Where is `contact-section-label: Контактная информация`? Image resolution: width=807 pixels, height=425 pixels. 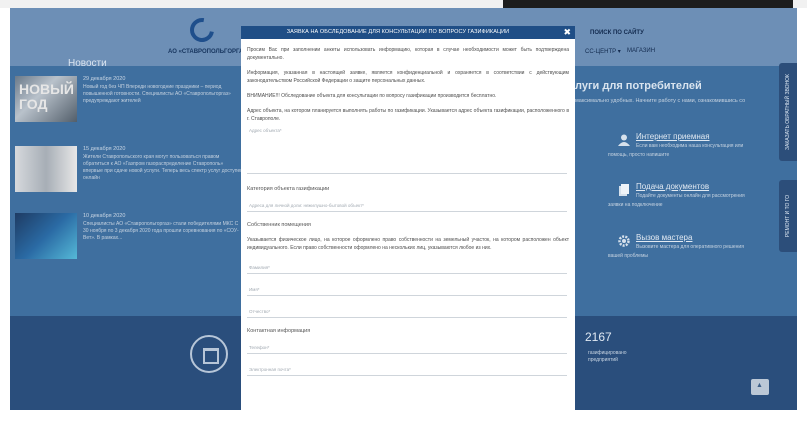 contact-section-label: Контактная информация is located at coordinates (279, 331).